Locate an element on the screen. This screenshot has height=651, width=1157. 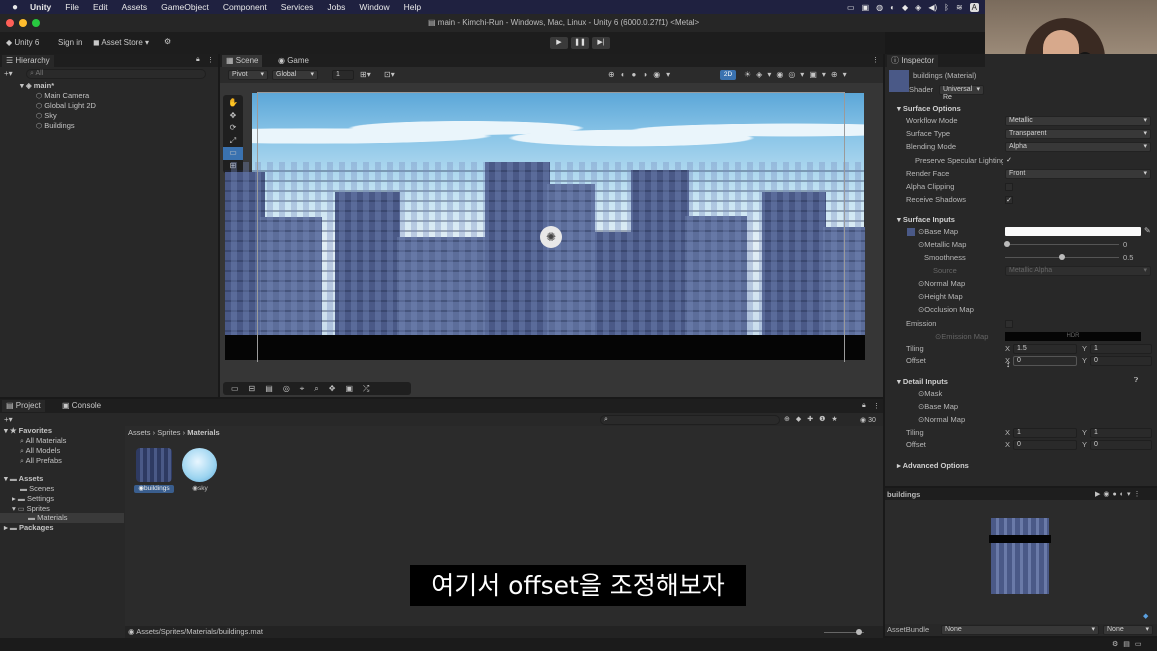
create-plus-icon: +▾ is located at coordinates (8, 73).